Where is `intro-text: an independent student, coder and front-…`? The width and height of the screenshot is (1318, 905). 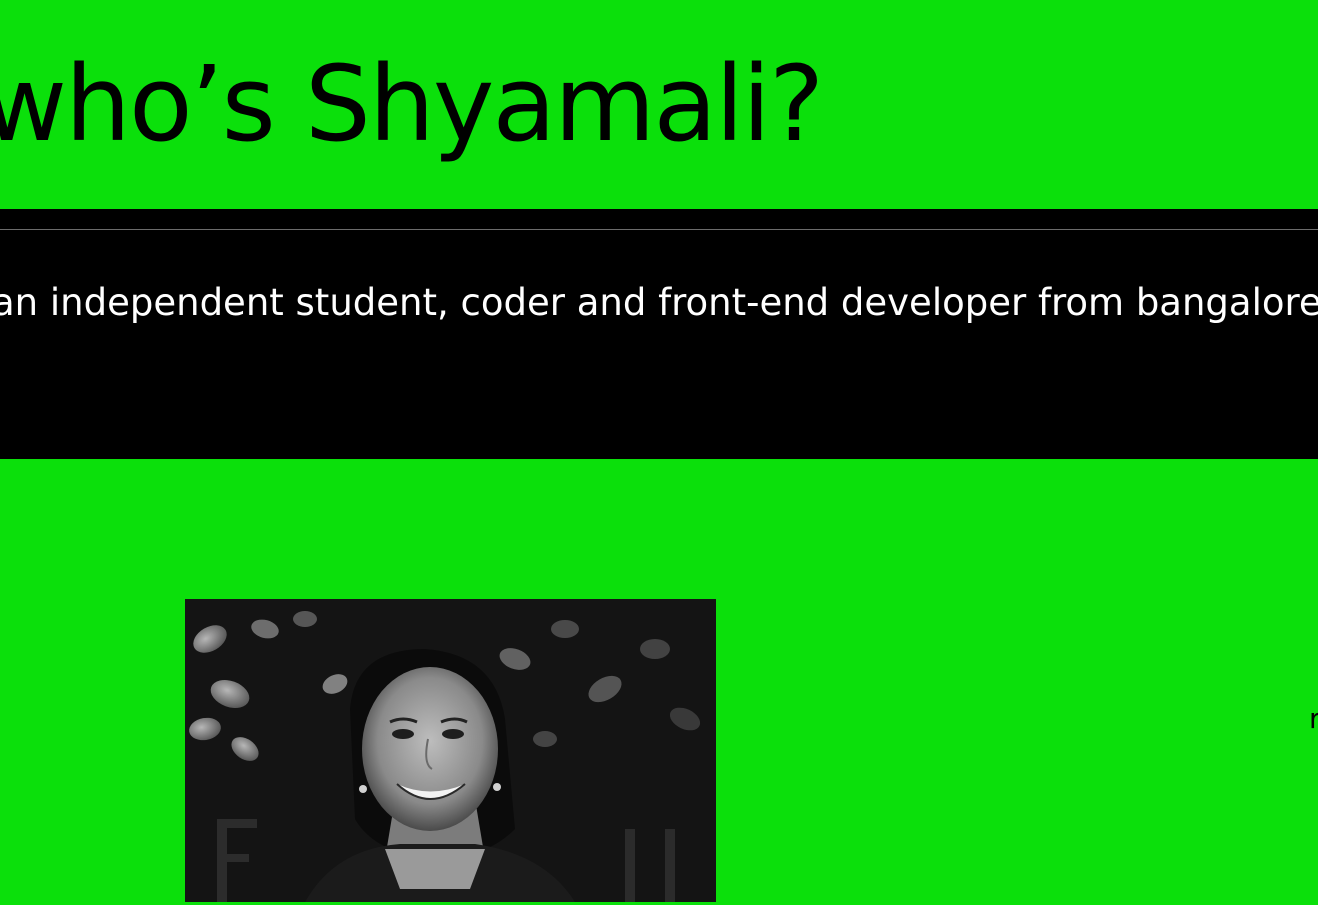
intro-text: an independent student, coder and front-… is located at coordinates (659, 302).